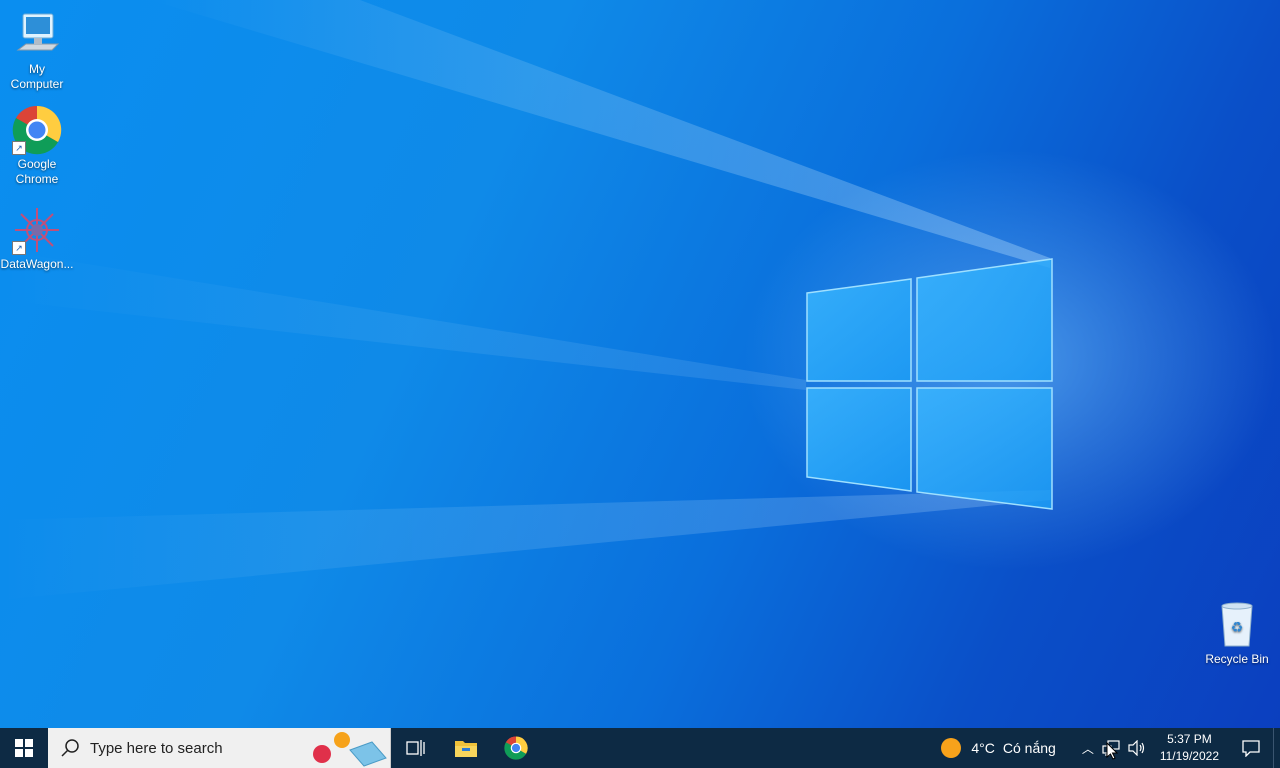  Describe the element at coordinates (951, 748) in the screenshot. I see `sun-icon` at that location.